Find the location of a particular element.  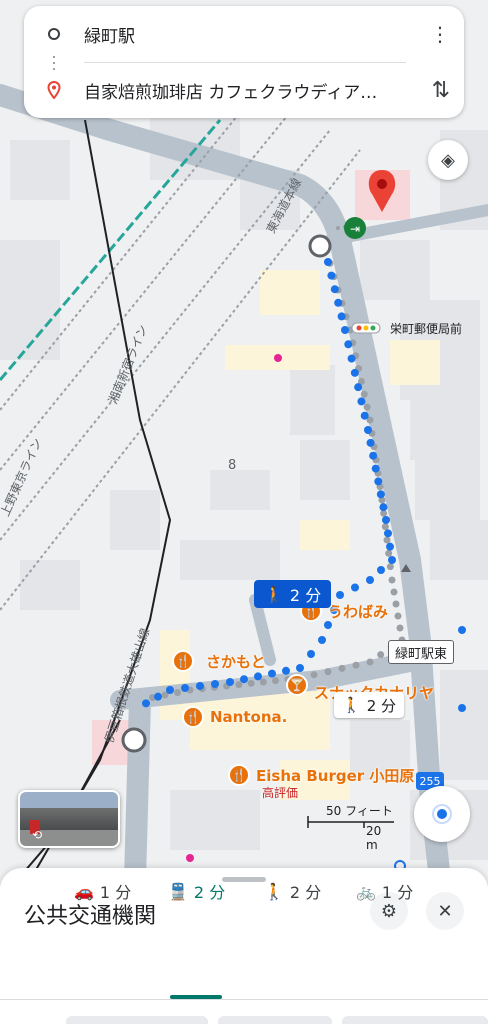

origin-icon is located at coordinates (54, 34).